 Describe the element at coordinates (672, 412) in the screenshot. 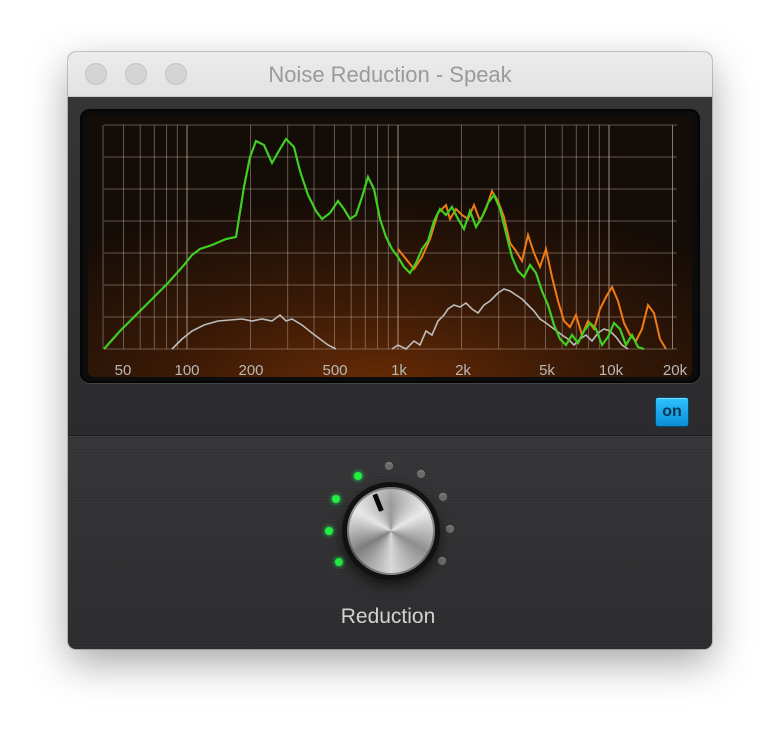

I see `on-toggle-button: on` at that location.